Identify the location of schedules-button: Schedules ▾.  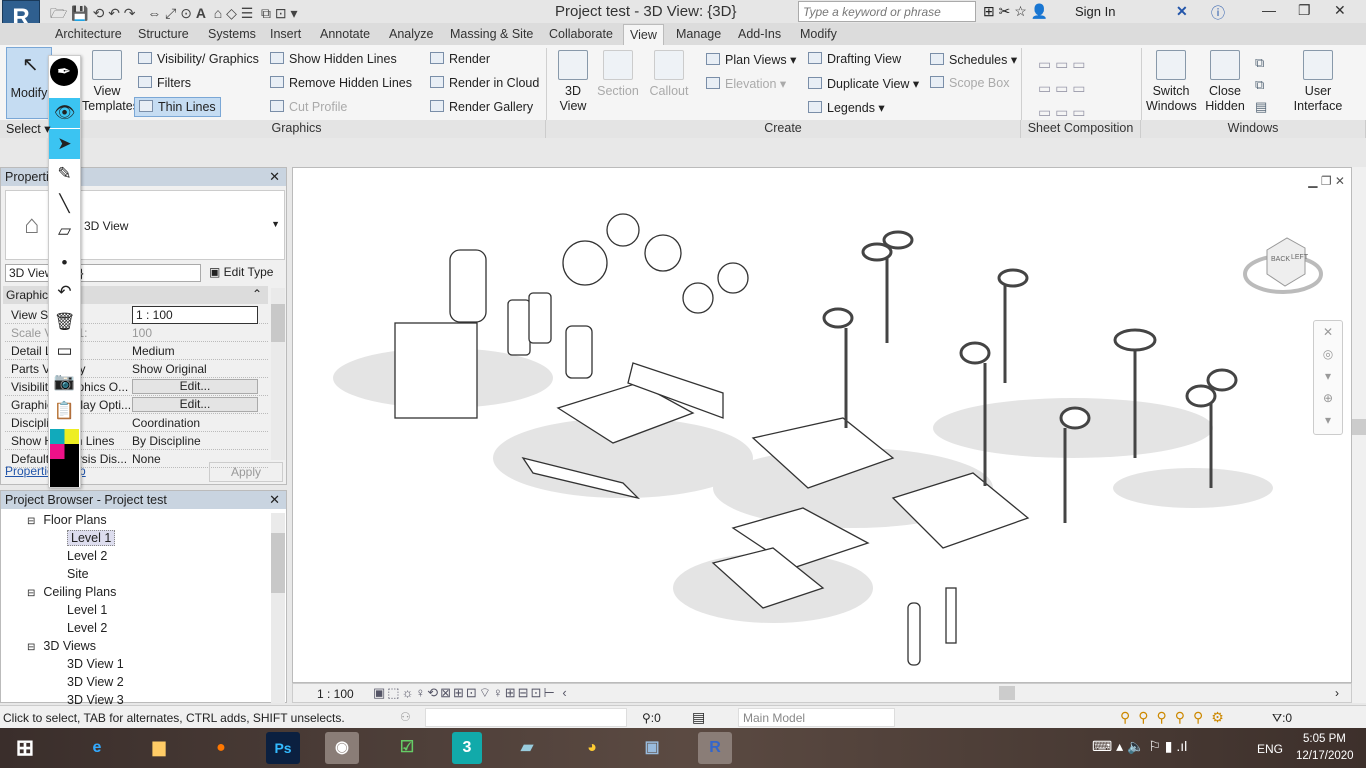
(973, 59).